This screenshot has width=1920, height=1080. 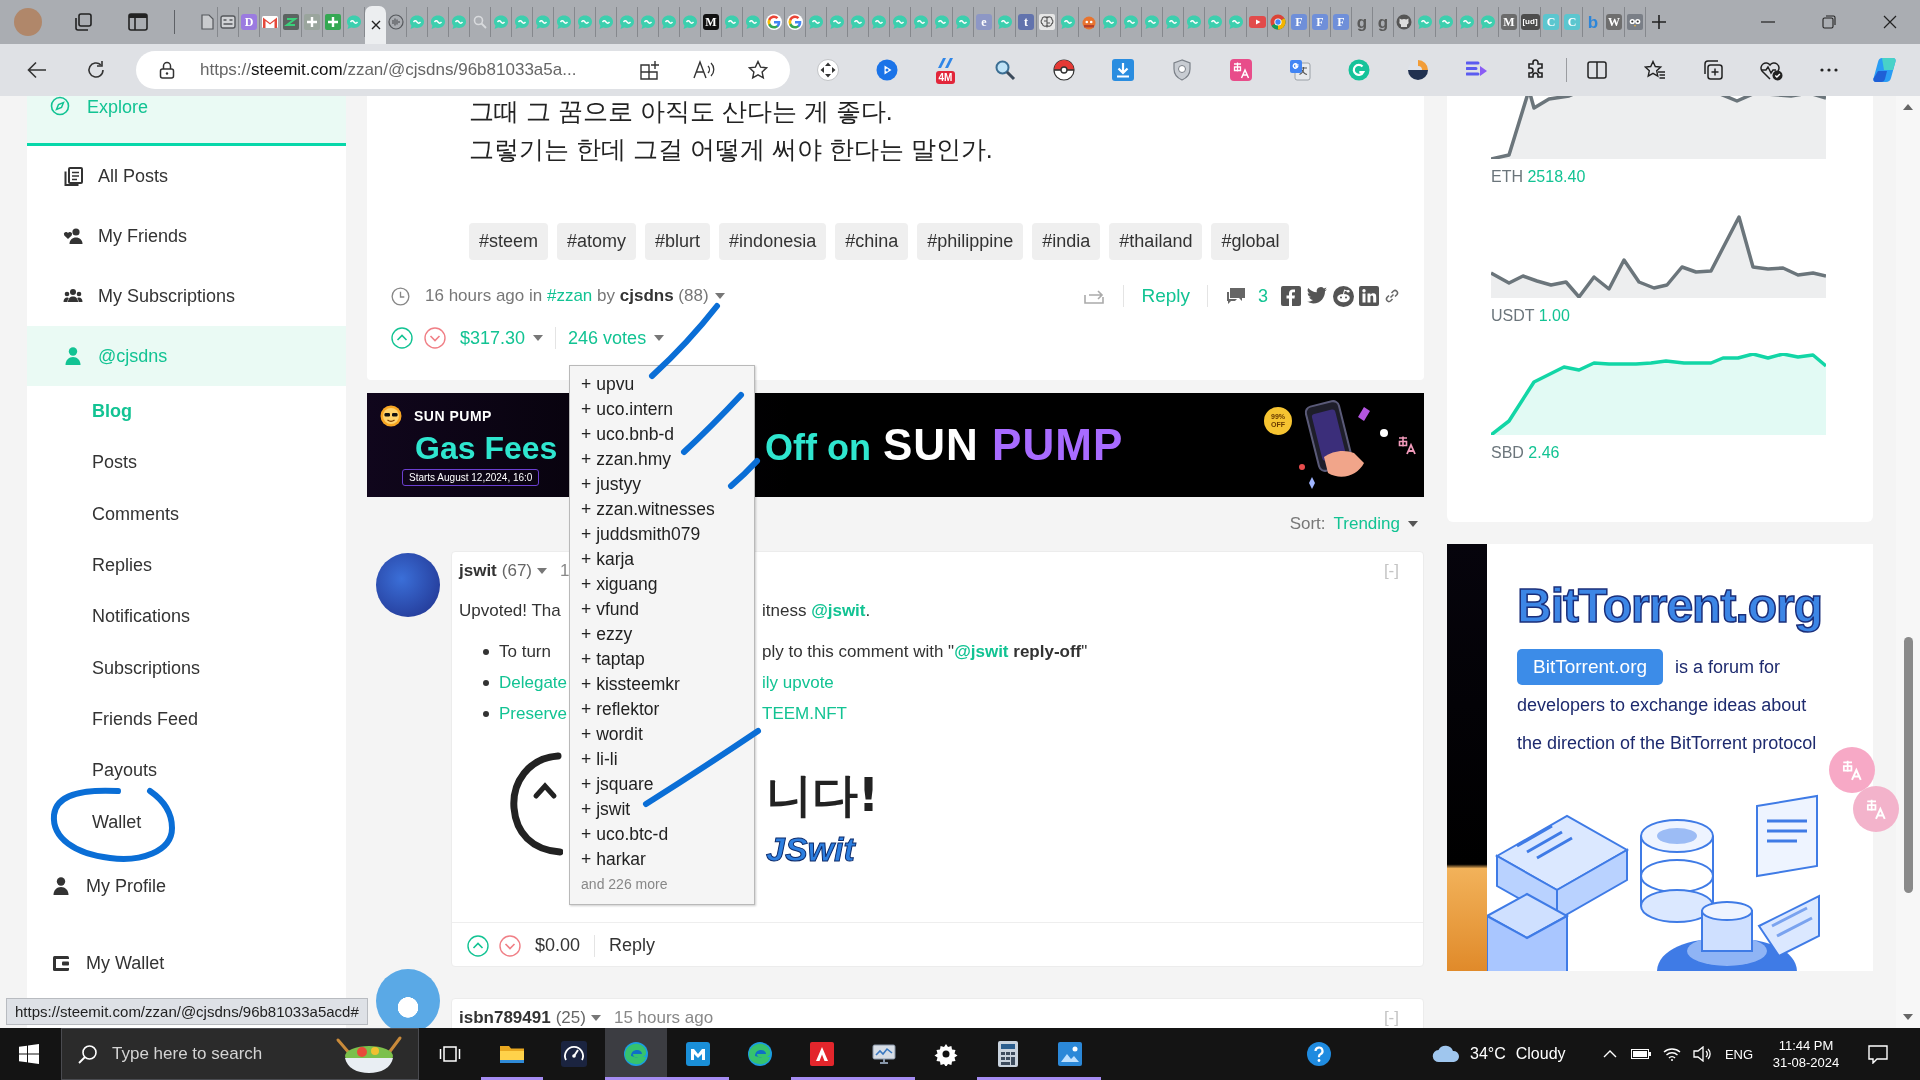 I want to click on orb-icon, so click(x=1417, y=70).